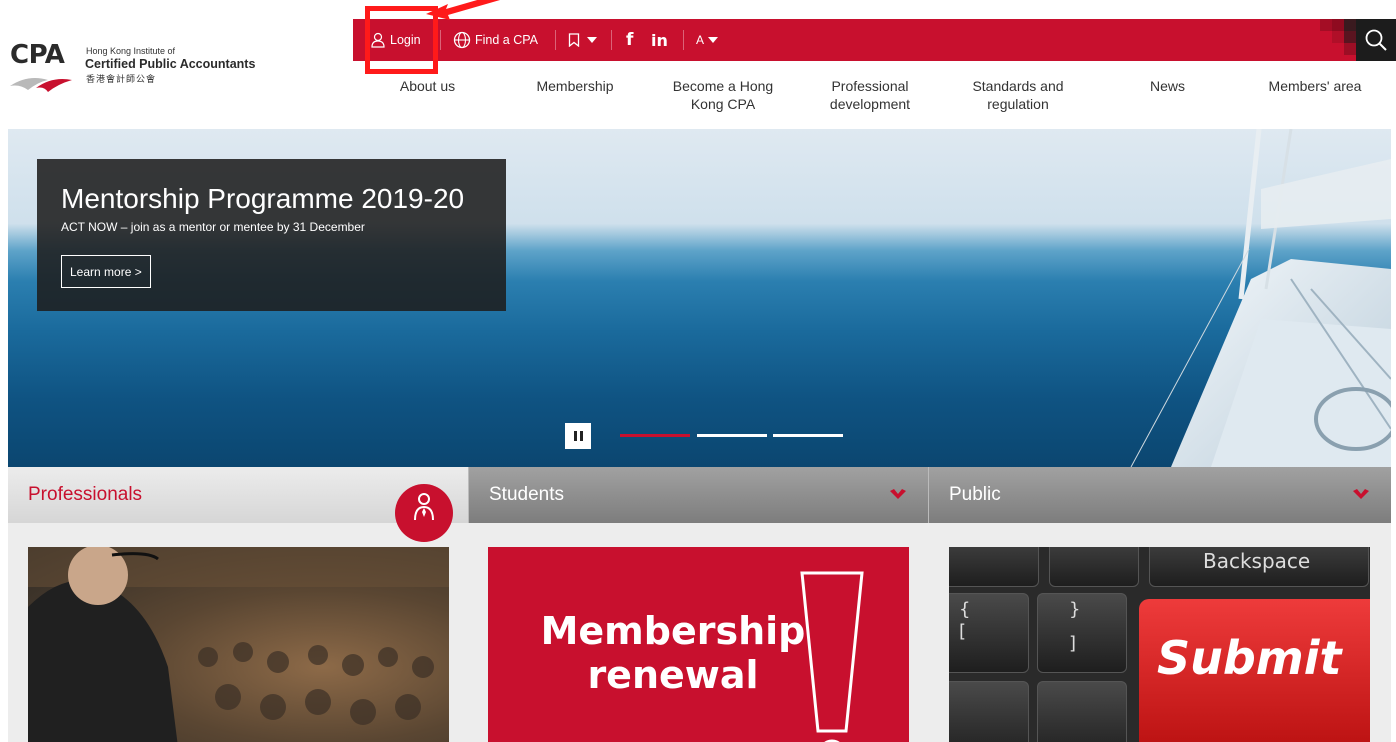  What do you see at coordinates (870, 95) in the screenshot?
I see `nav-professional-development: Professional development` at bounding box center [870, 95].